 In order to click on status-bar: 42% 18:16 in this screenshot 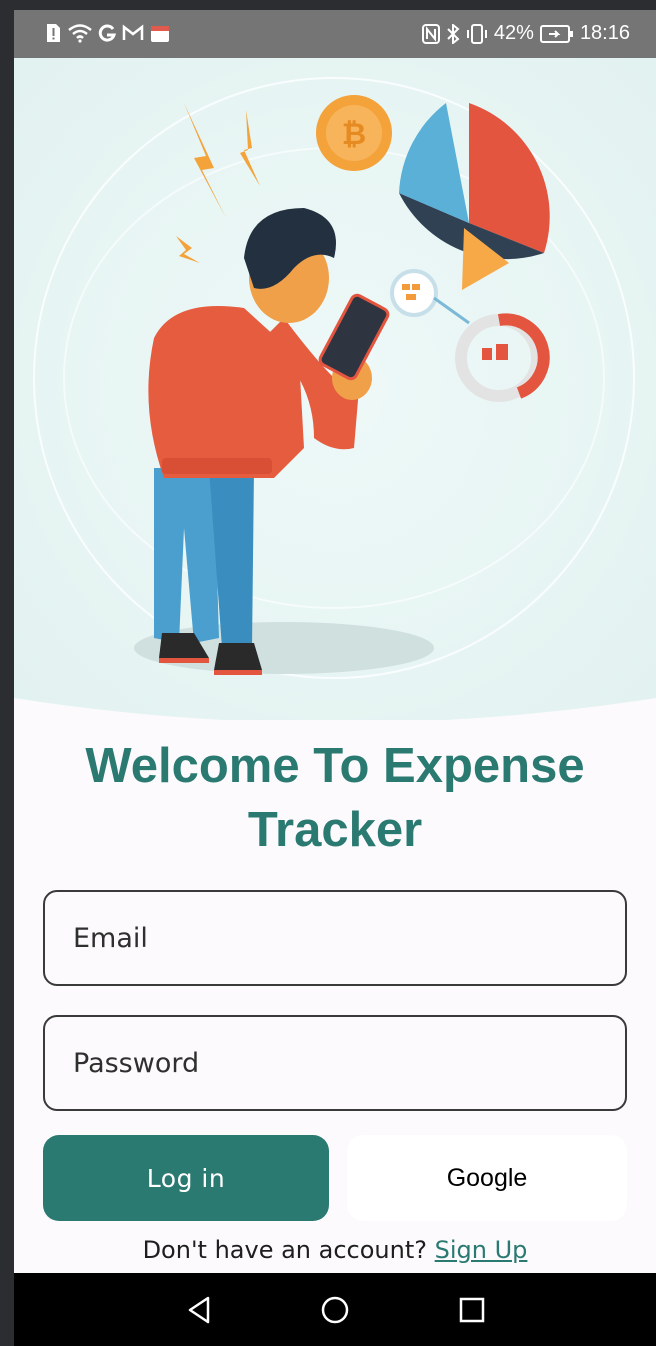, I will do `click(335, 34)`.